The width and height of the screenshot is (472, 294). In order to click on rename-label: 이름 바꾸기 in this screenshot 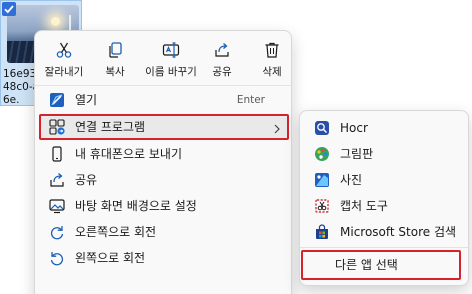, I will do `click(171, 72)`.